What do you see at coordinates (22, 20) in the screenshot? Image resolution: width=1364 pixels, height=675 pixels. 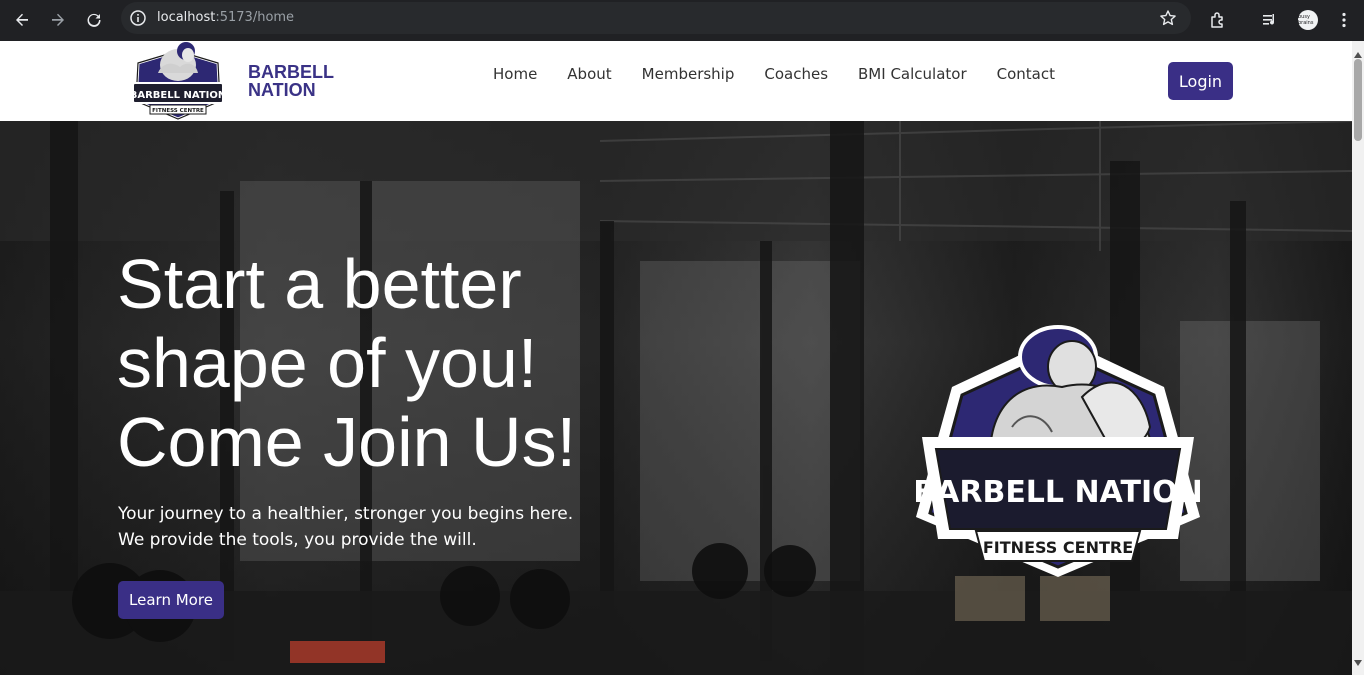 I see `back-icon` at bounding box center [22, 20].